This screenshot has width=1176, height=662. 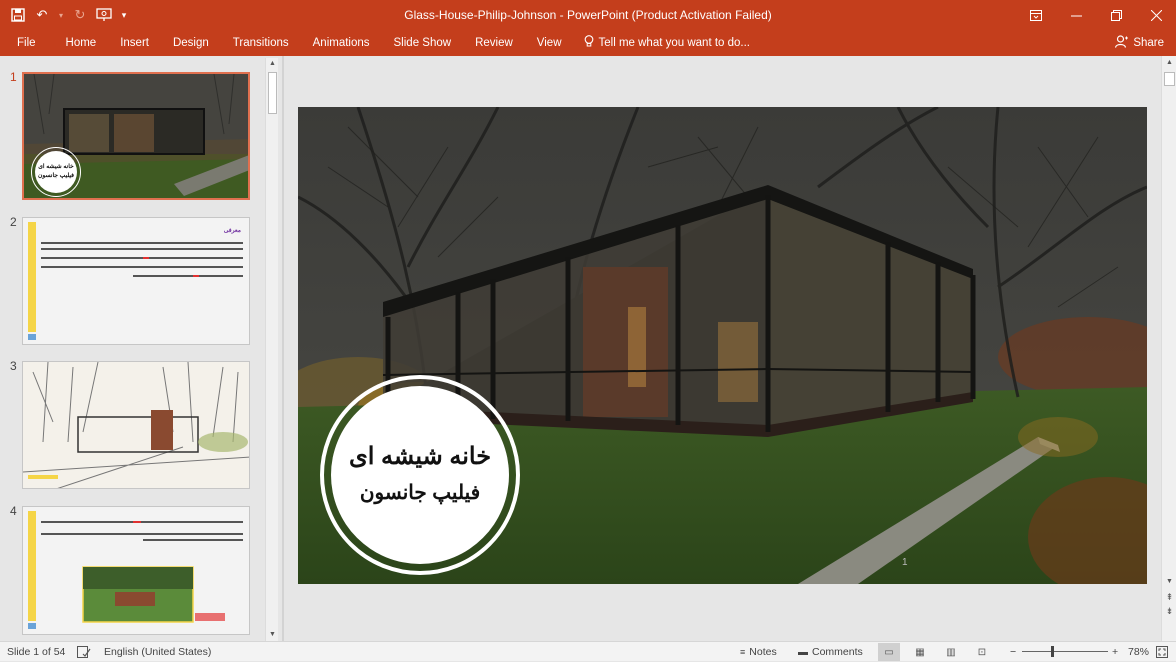 I want to click on slide-sorter-view-icon: ▦, so click(x=920, y=652).